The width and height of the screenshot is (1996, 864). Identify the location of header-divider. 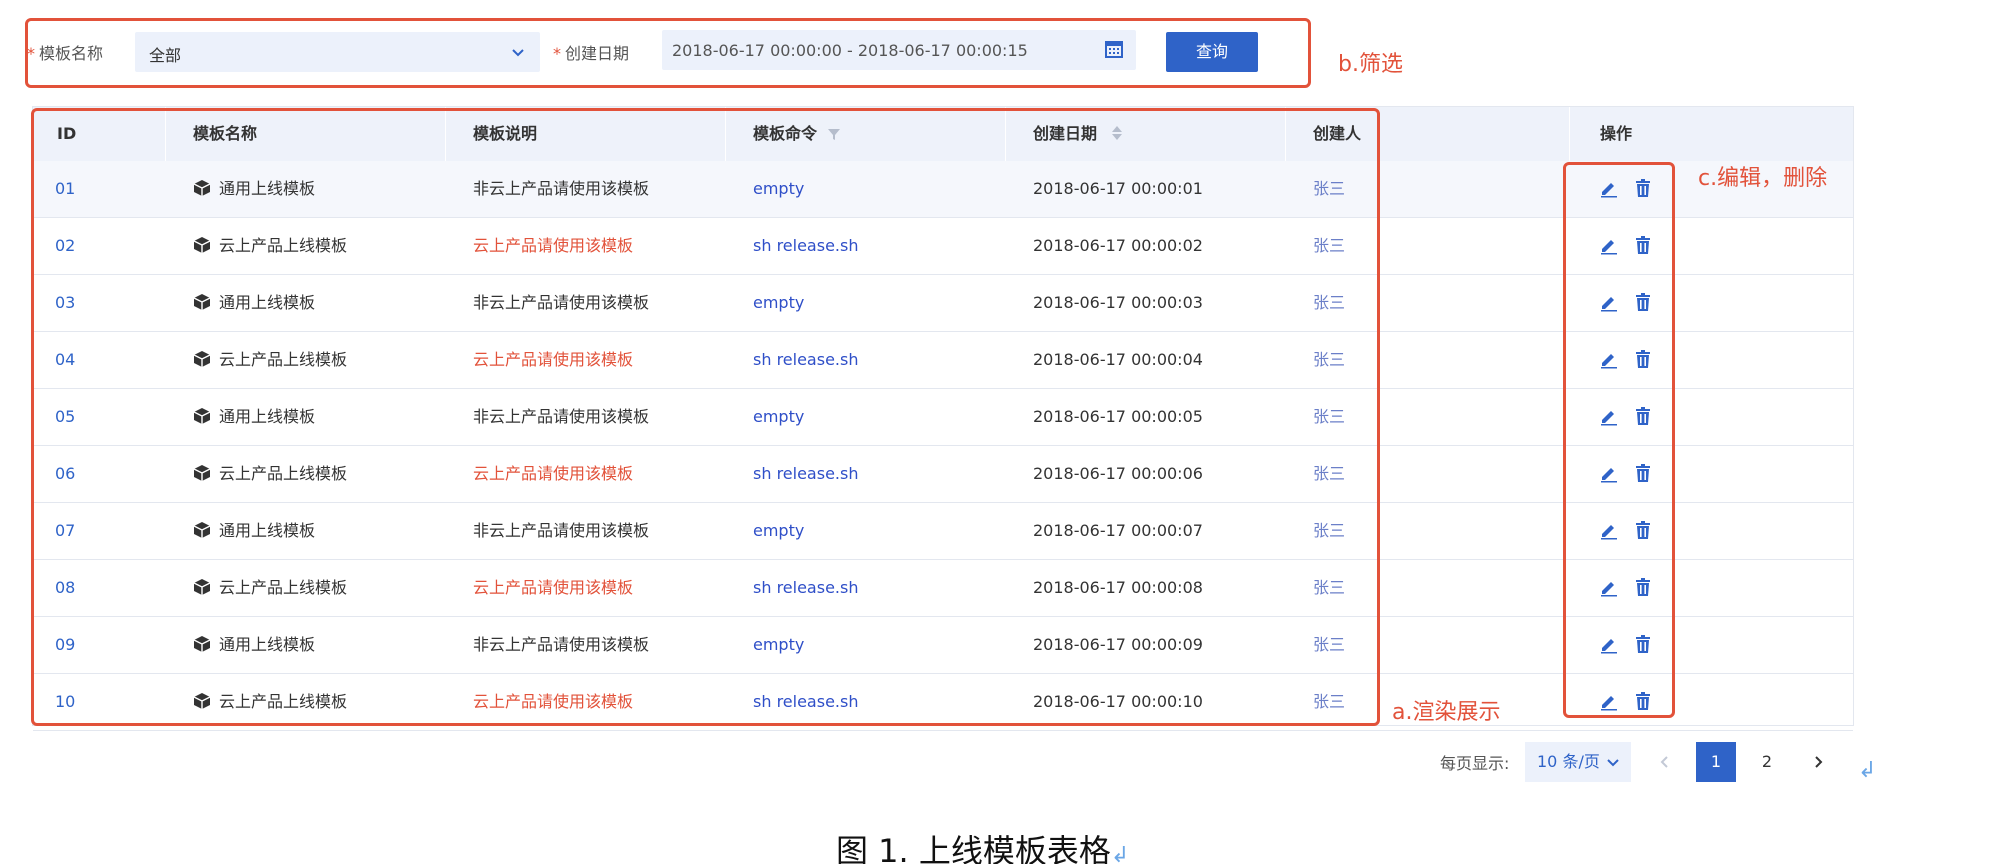
(1569, 134).